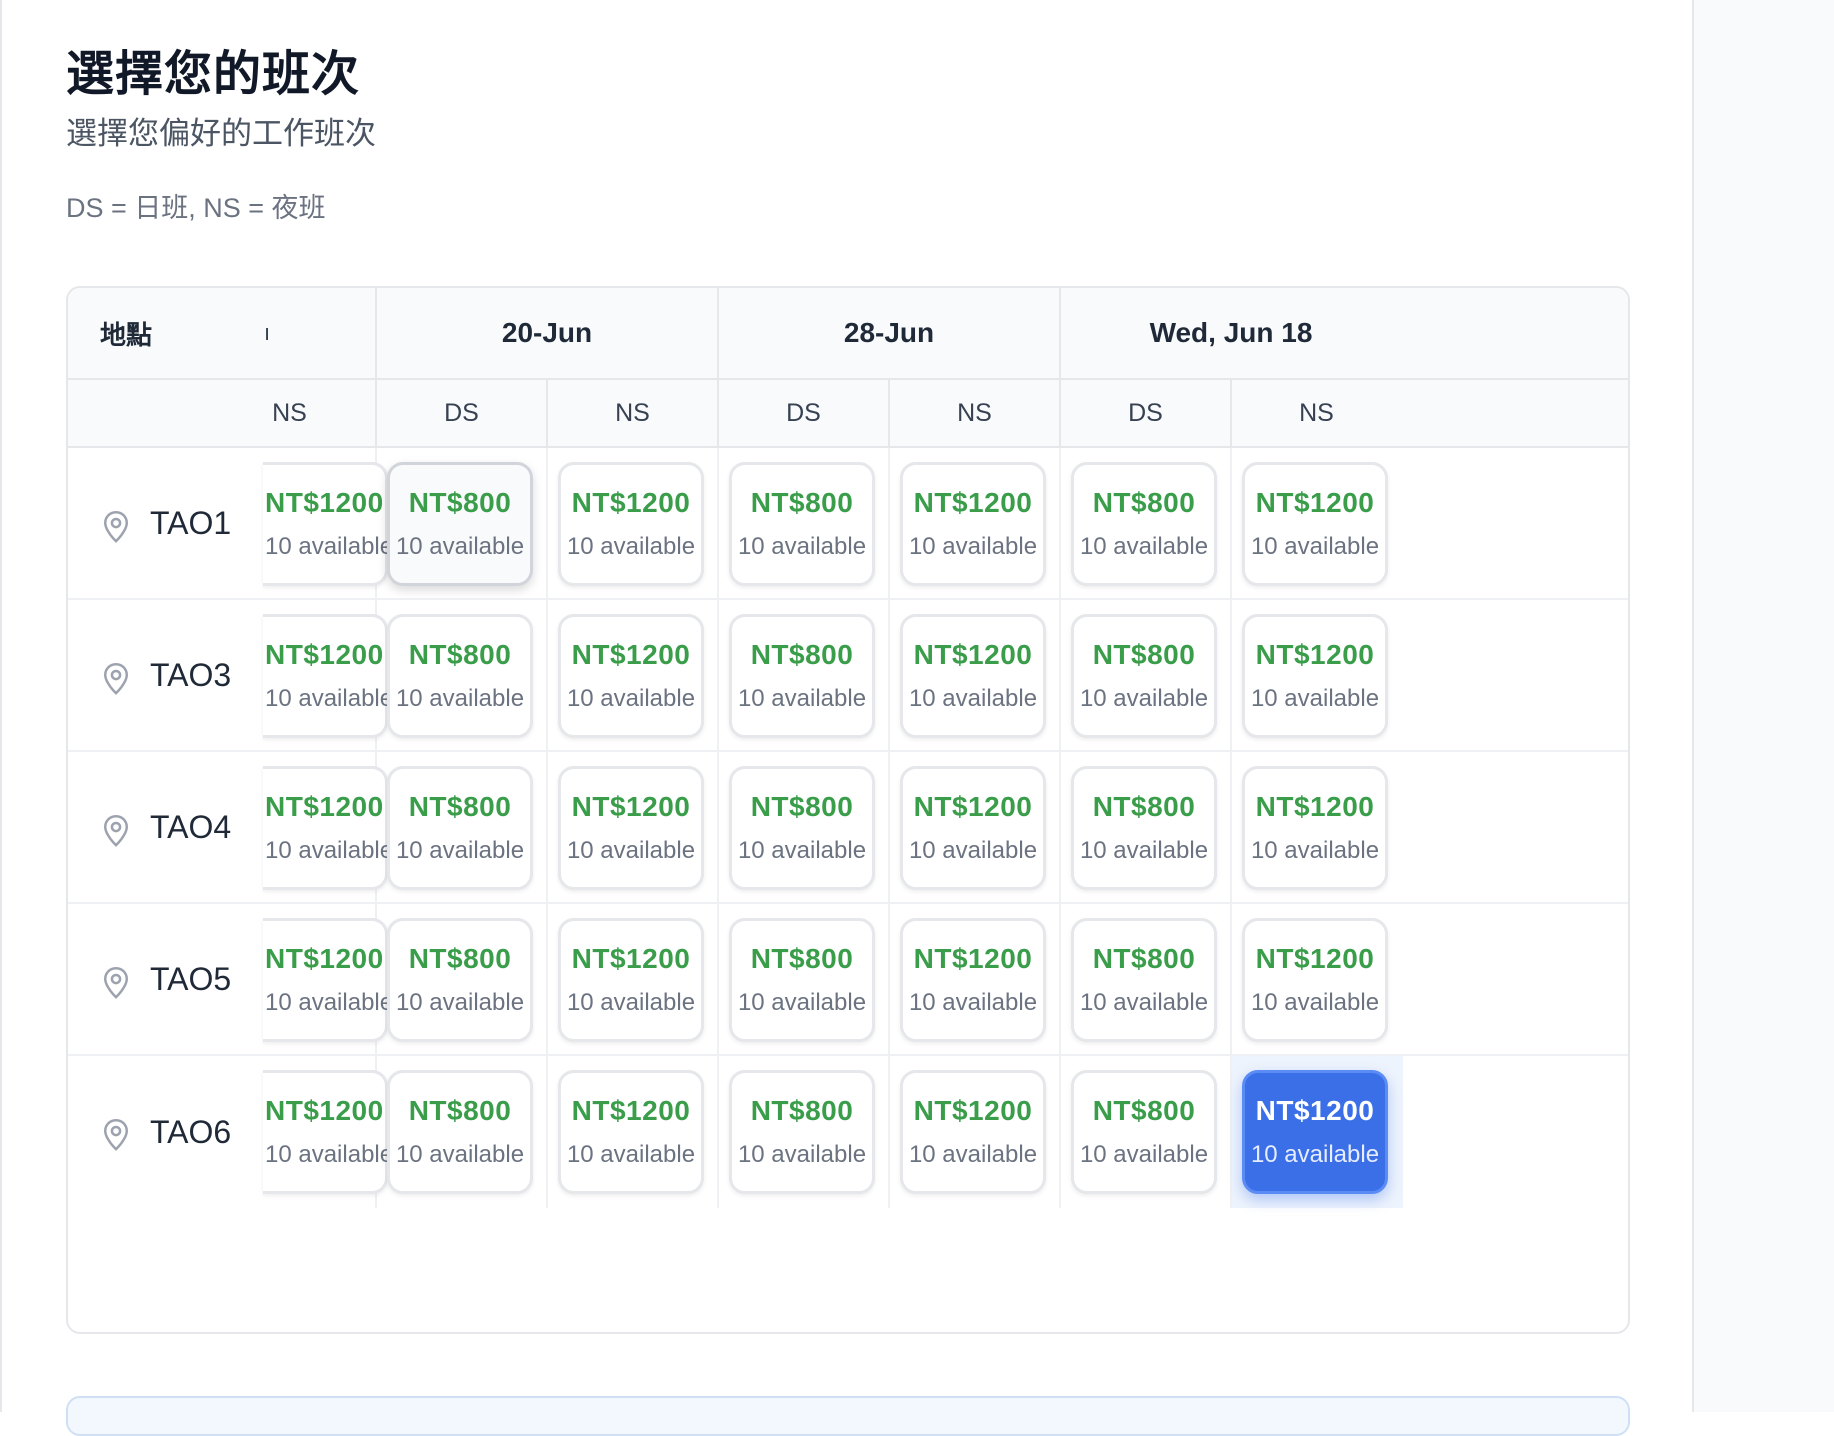  Describe the element at coordinates (848, 334) in the screenshot. I see `date-header-row: 地點 ı 20-Jun 28-Jun Wed, Jun 18` at that location.